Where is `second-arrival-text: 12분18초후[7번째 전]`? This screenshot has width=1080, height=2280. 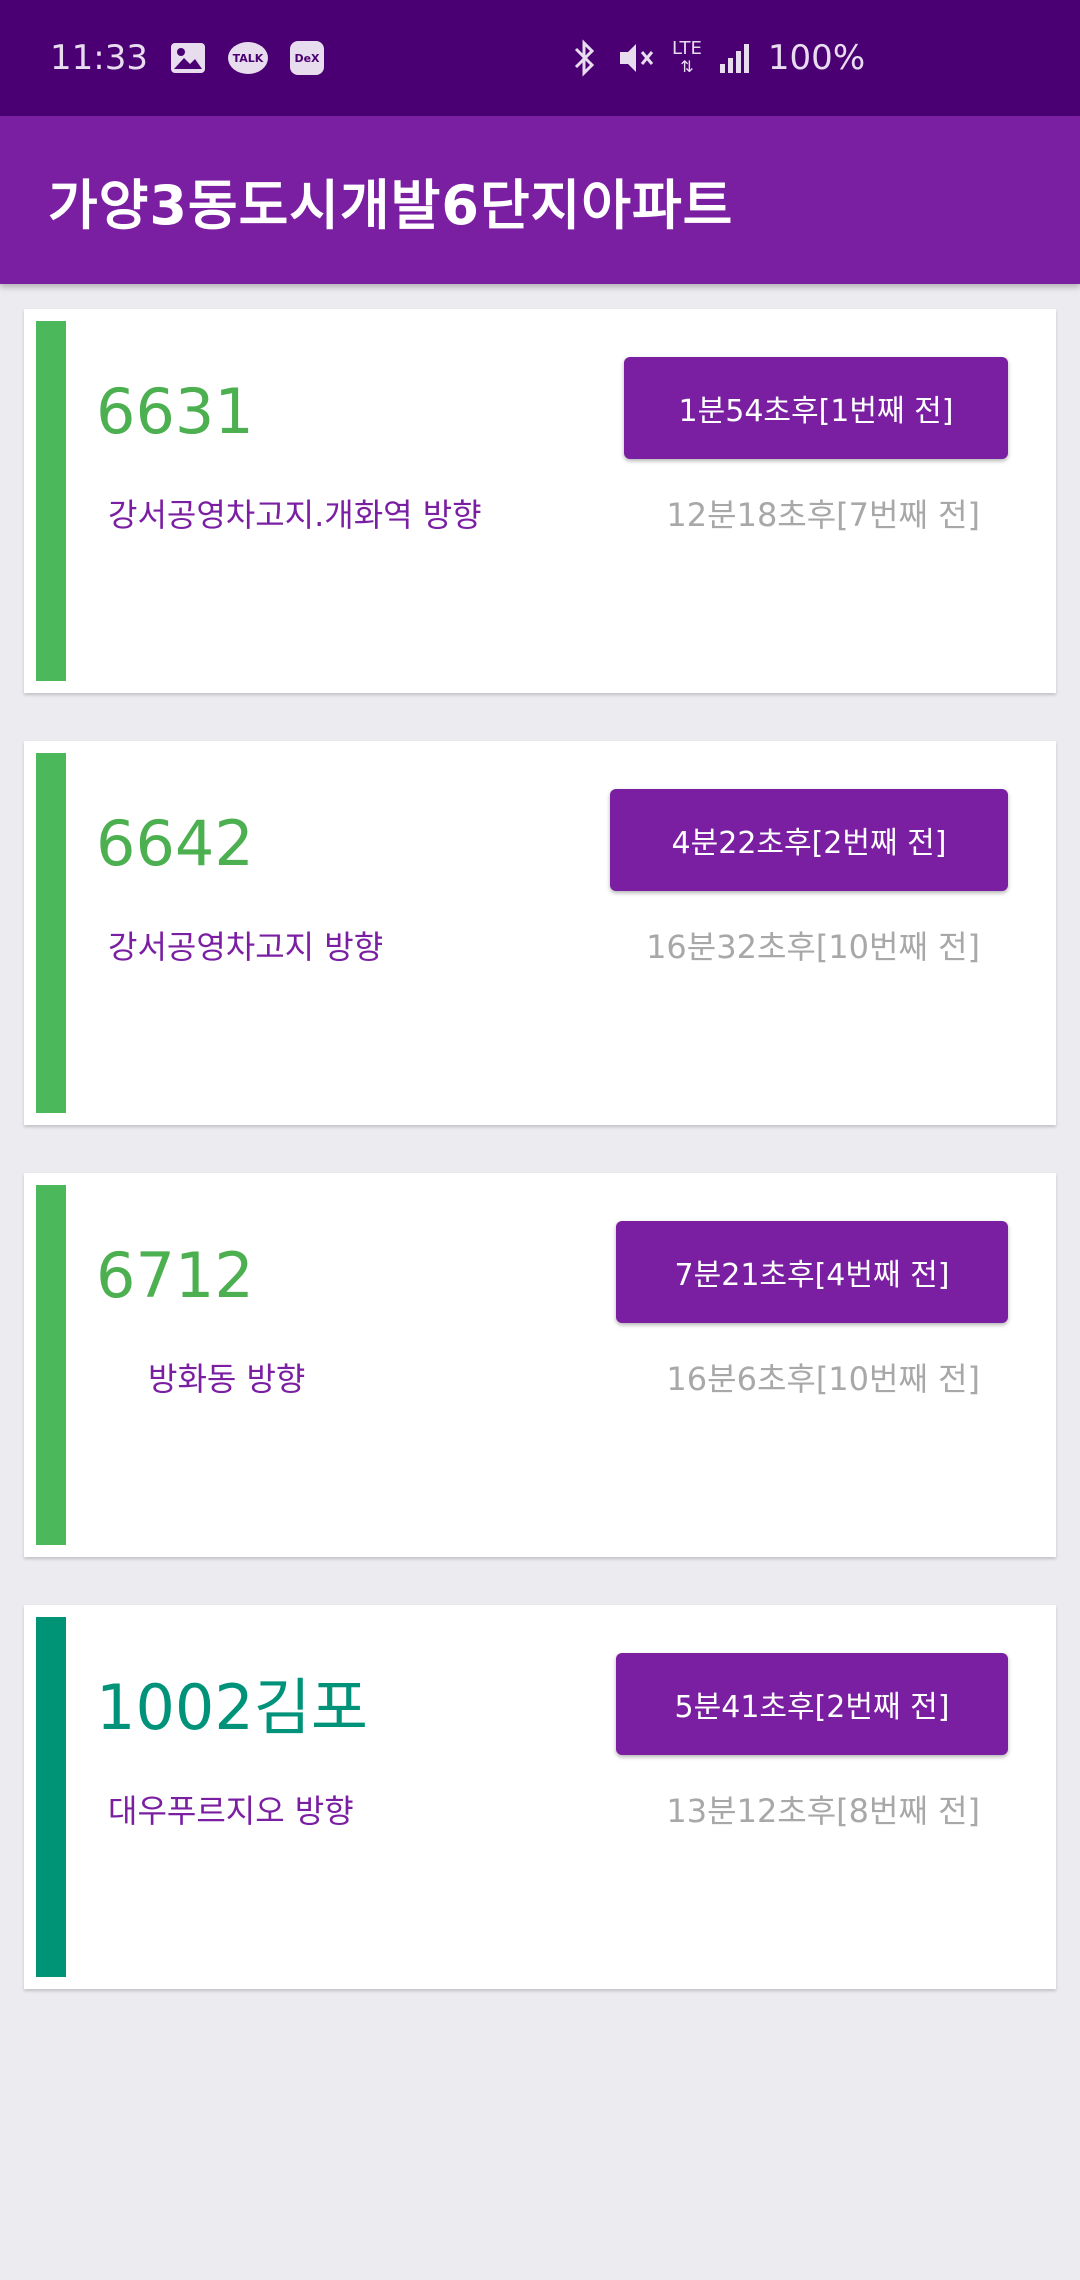
second-arrival-text: 12분18초후[7번째 전] is located at coordinates (823, 515).